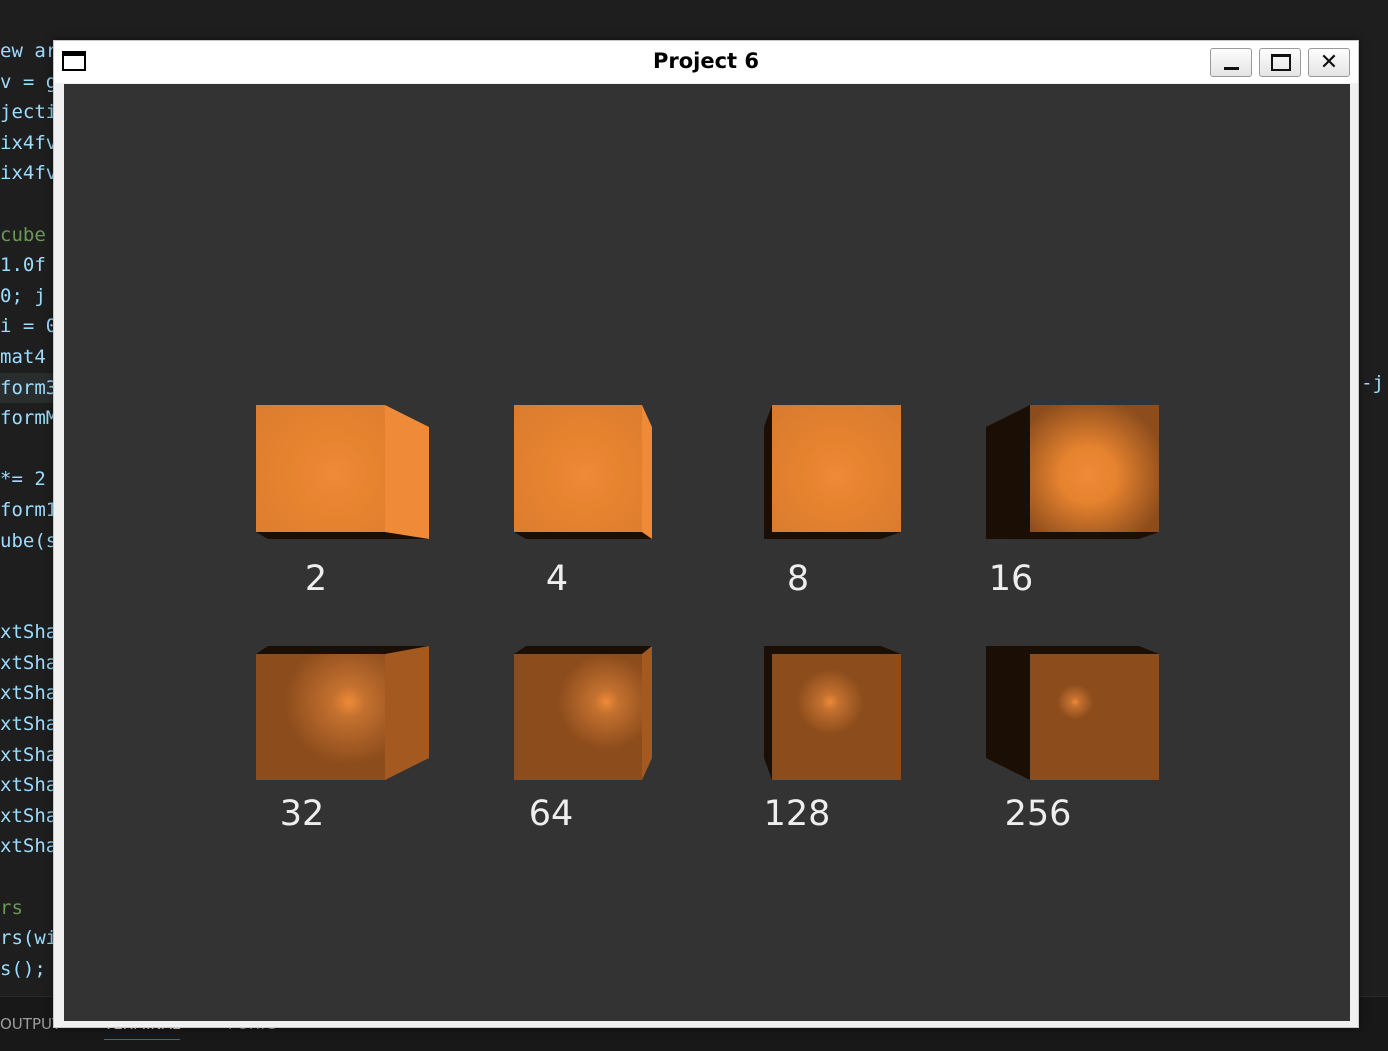 Image resolution: width=1388 pixels, height=1051 pixels. I want to click on code-line: form1, so click(29, 509).